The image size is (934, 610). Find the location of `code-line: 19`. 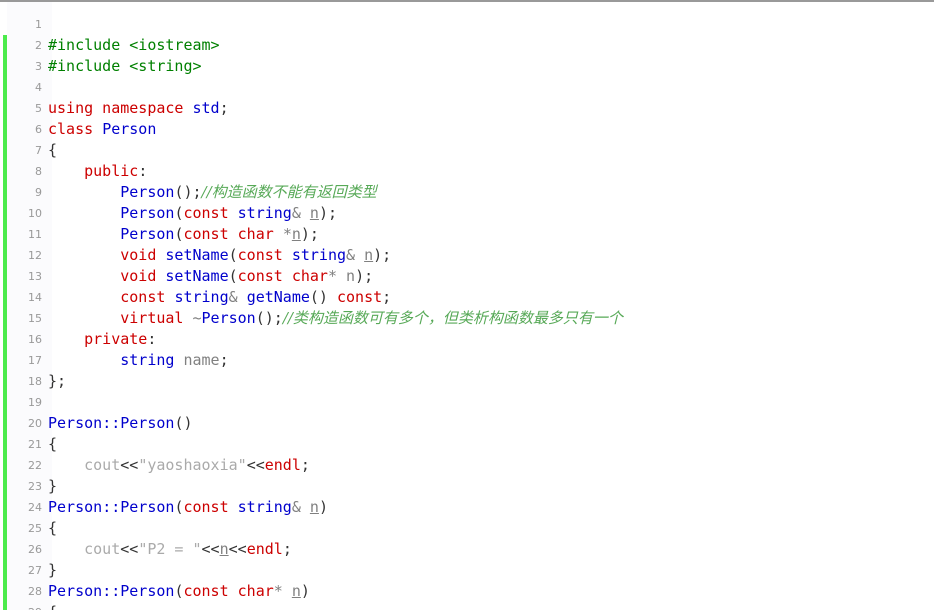

code-line: 19 is located at coordinates (467, 402).